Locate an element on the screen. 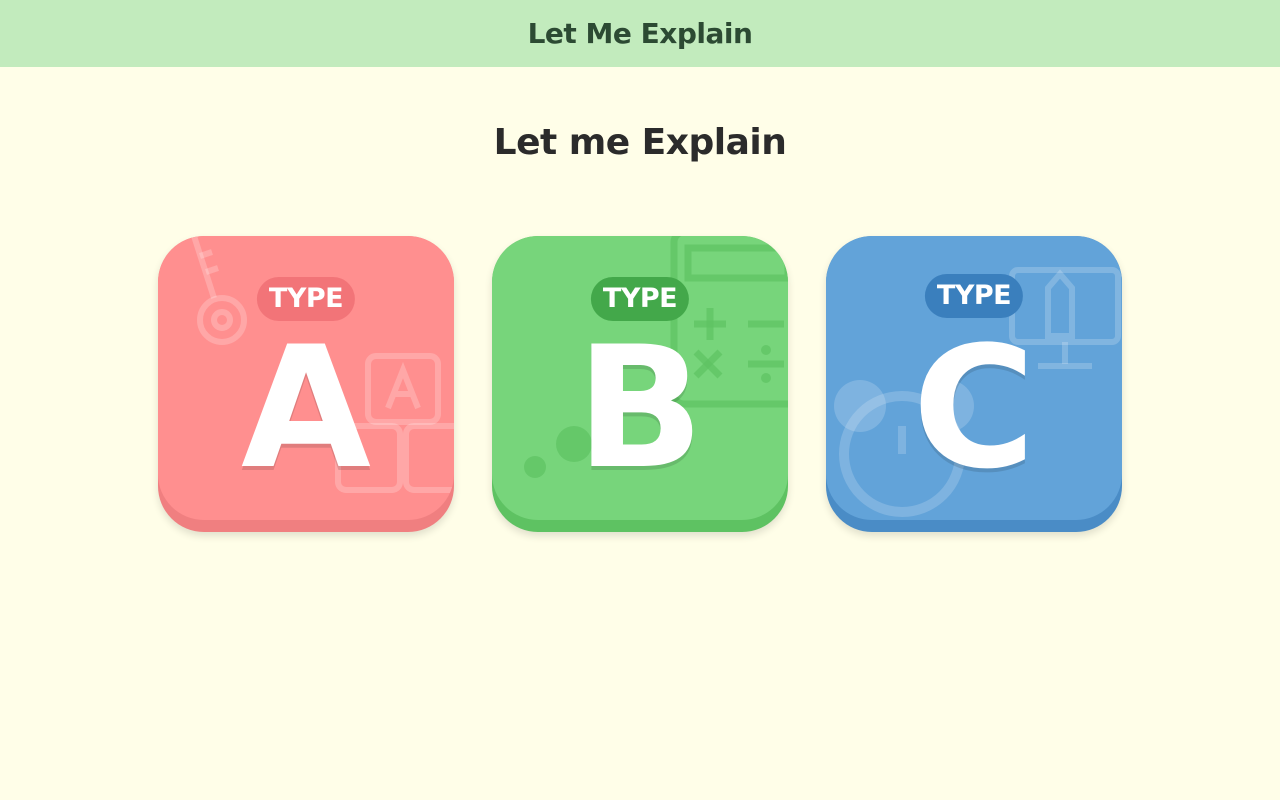 This screenshot has width=1280, height=800. type-c-card: TYPE C is located at coordinates (974, 384).